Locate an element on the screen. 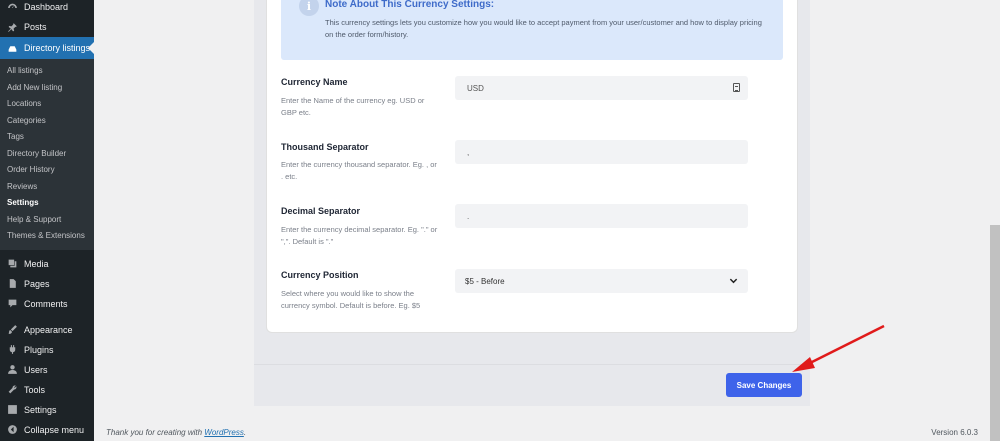  plugin-icon is located at coordinates (12, 350).